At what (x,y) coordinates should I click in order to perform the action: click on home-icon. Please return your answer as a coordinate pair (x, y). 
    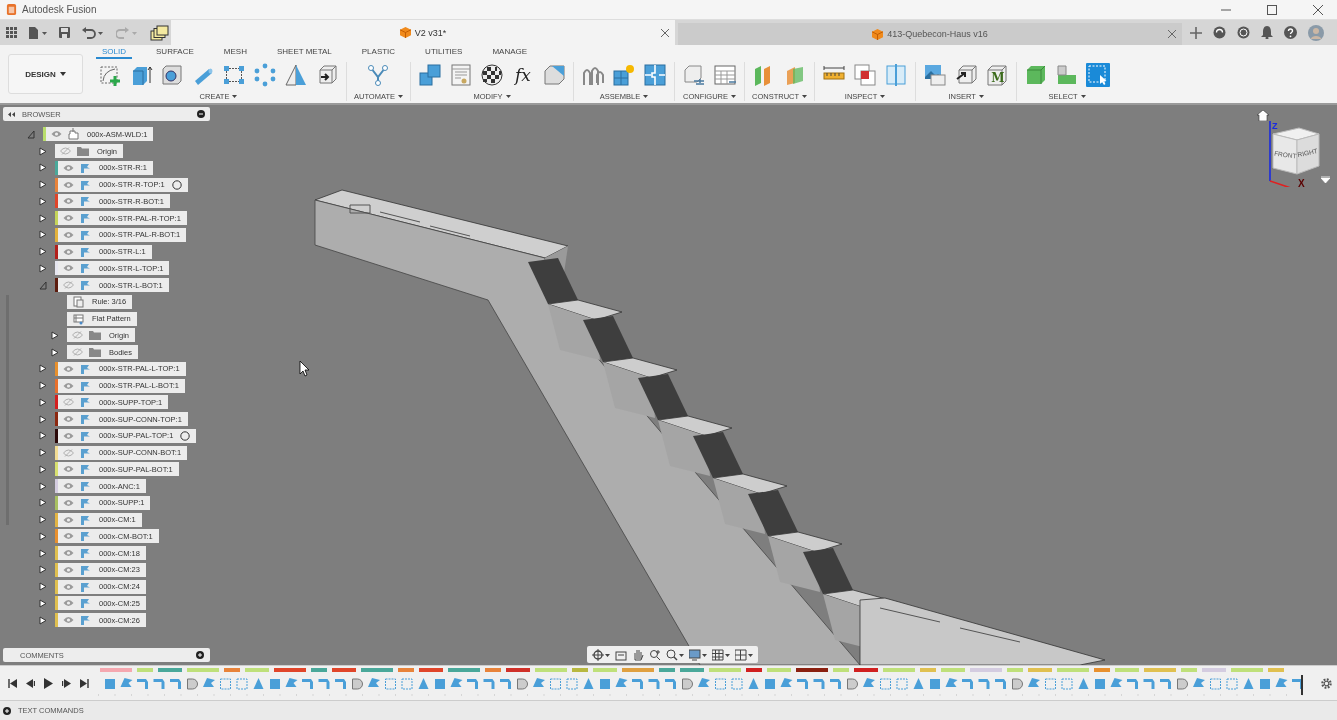
    Looking at the image, I should click on (1263, 115).